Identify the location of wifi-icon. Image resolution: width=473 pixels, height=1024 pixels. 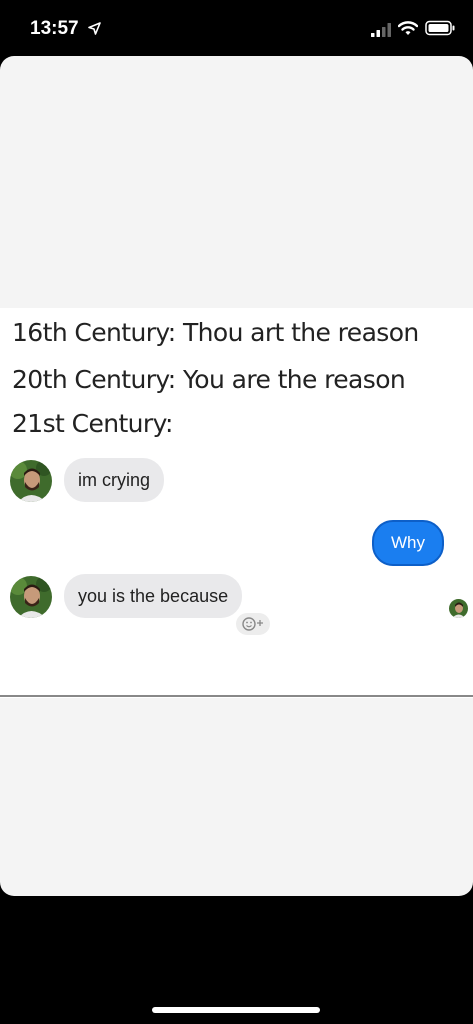
(408, 28).